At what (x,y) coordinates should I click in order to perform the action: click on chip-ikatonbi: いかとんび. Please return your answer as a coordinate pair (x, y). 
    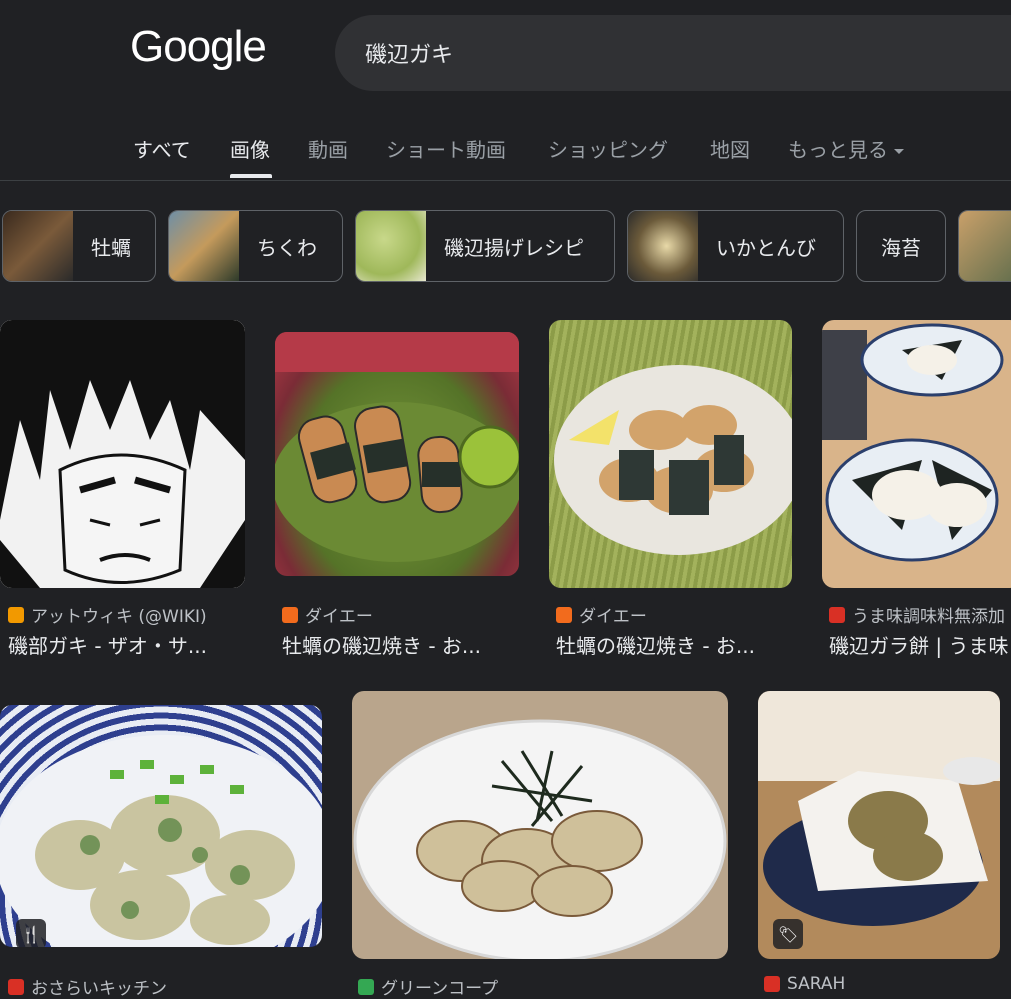
    Looking at the image, I should click on (735, 246).